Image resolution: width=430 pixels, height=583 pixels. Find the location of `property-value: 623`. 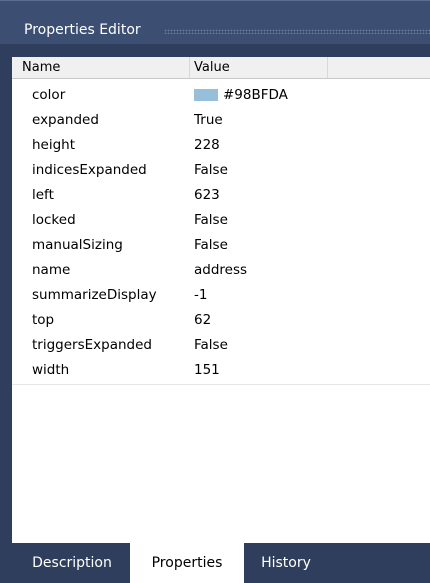

property-value: 623 is located at coordinates (207, 195).